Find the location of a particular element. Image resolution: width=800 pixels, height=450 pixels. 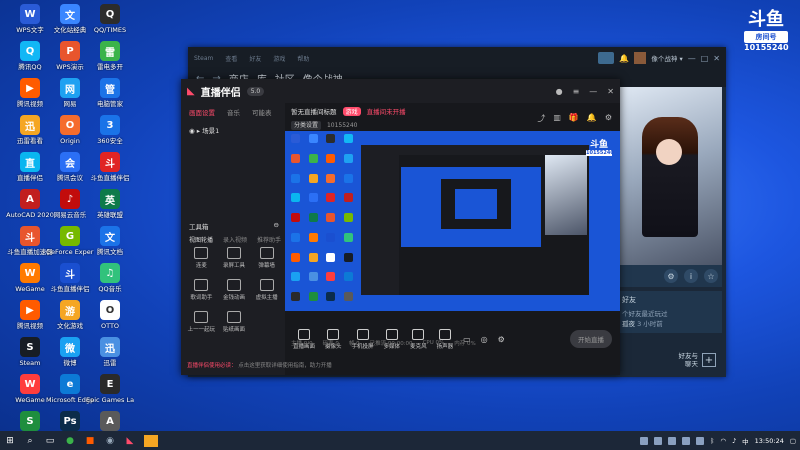

tab-other: 可能表 is located at coordinates (262, 112).